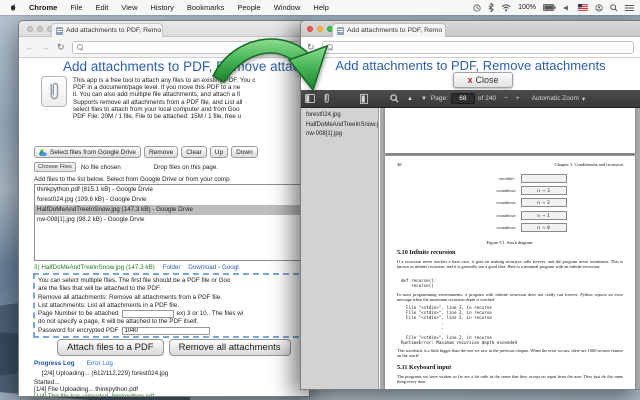  What do you see at coordinates (165, 330) in the screenshot?
I see `password-input` at bounding box center [165, 330].